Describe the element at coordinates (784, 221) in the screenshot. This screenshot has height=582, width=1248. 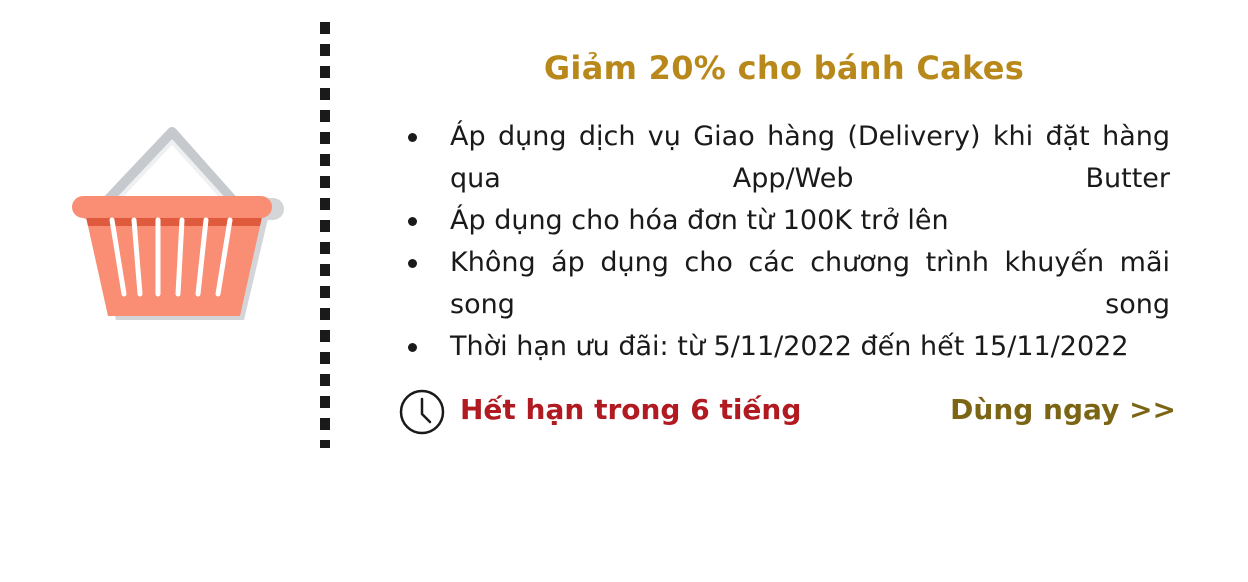
I see `condition-item: Áp dụng cho hóa đơn từ 100K trở lên` at that location.